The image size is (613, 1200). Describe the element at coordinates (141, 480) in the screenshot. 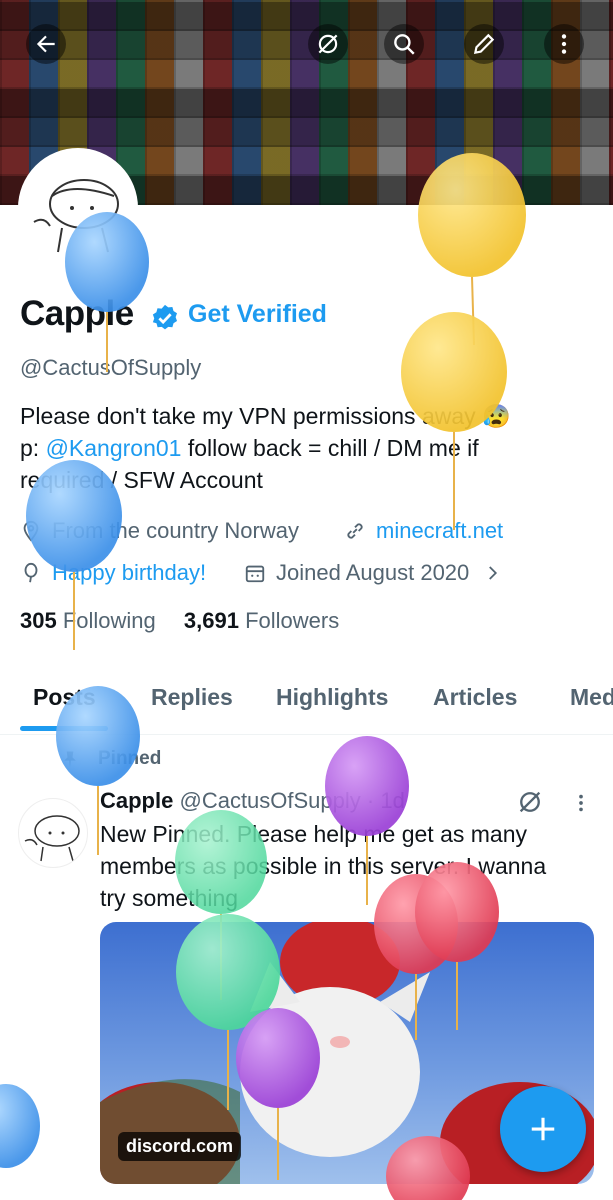

I see `bio-line: required / SFW Account` at that location.